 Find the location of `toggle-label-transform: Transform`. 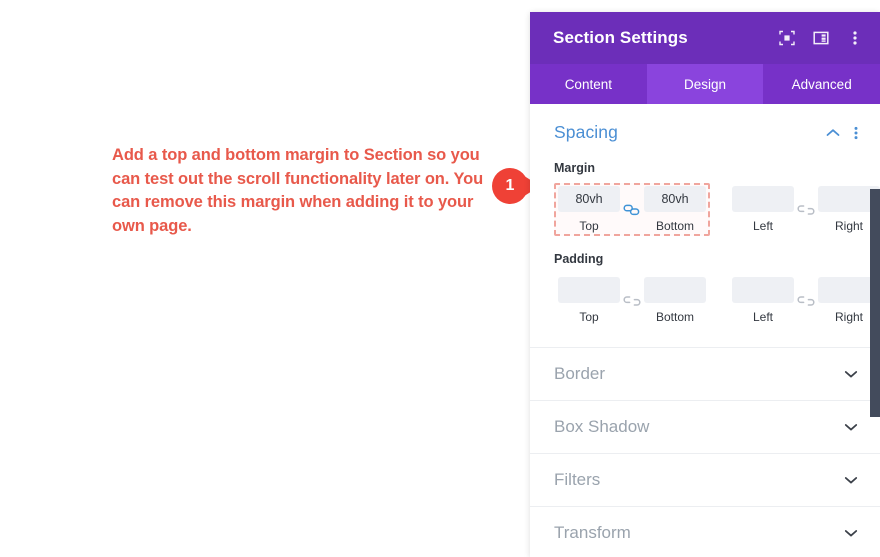

toggle-label-transform: Transform is located at coordinates (592, 532).